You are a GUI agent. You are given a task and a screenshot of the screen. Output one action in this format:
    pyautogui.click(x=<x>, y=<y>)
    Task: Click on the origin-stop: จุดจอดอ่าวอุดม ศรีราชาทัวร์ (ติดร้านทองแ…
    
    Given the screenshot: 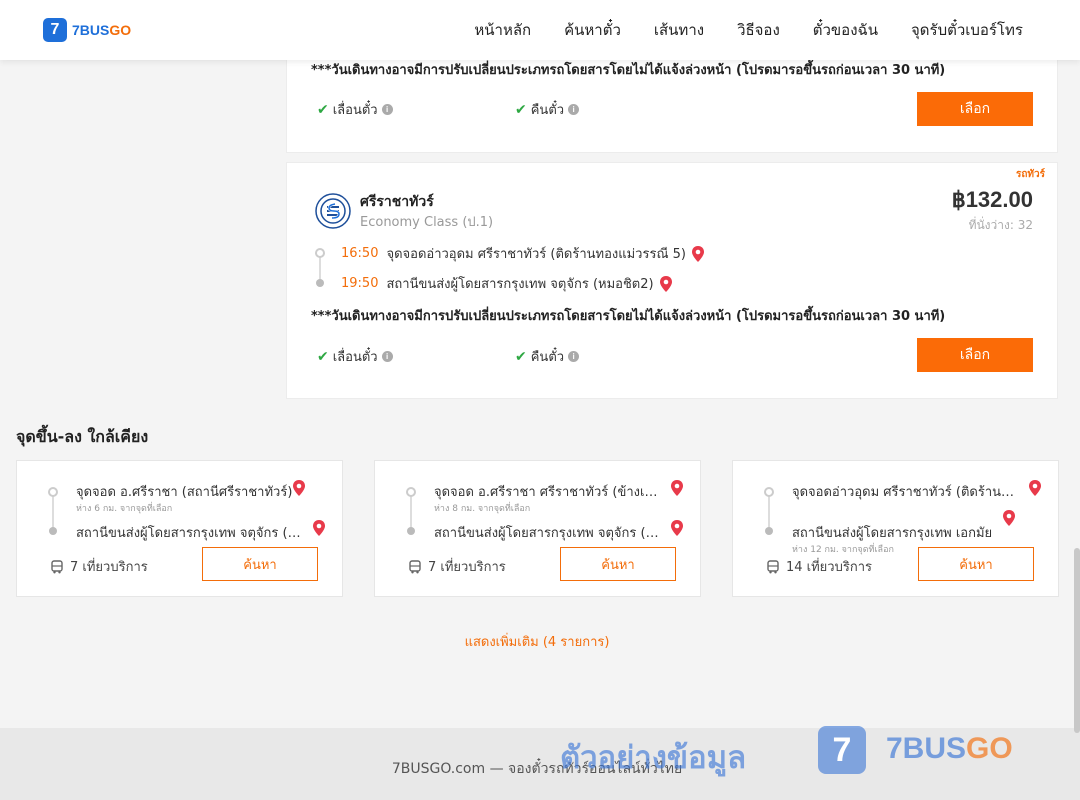 What is the action you would take?
    pyautogui.click(x=907, y=492)
    